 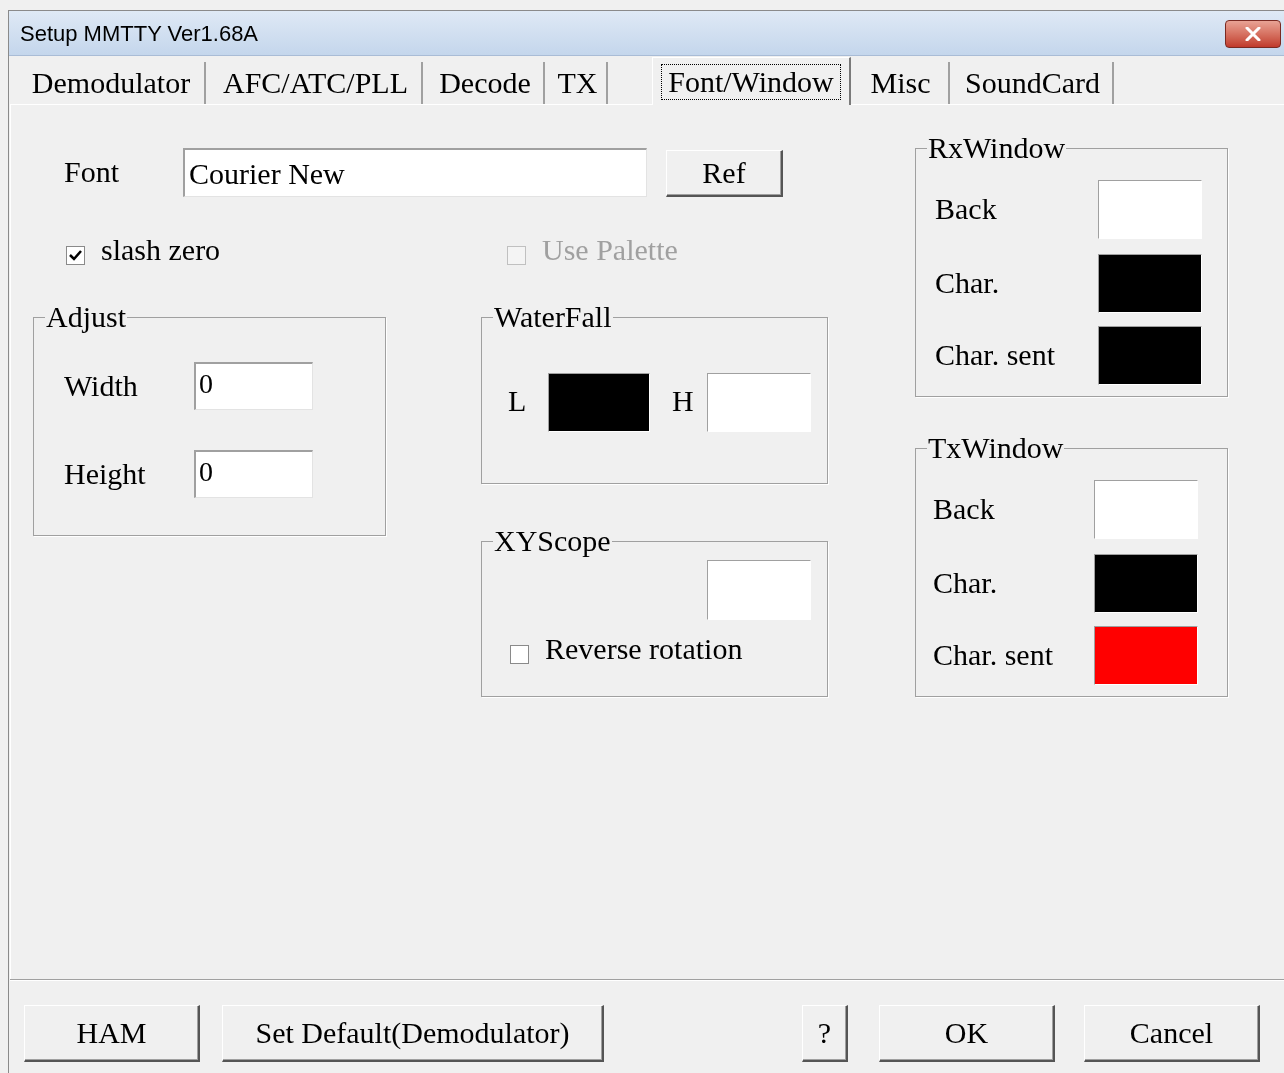 I want to click on window-title: Setup MMTTY Ver1.68A, so click(x=139, y=34).